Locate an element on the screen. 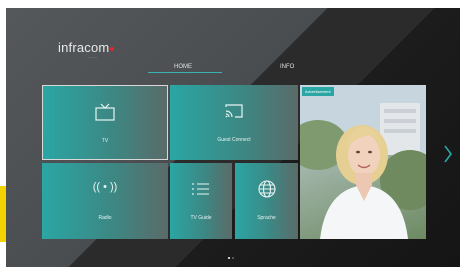  tile-guest-connect-label: Guest Connect is located at coordinates (234, 140).